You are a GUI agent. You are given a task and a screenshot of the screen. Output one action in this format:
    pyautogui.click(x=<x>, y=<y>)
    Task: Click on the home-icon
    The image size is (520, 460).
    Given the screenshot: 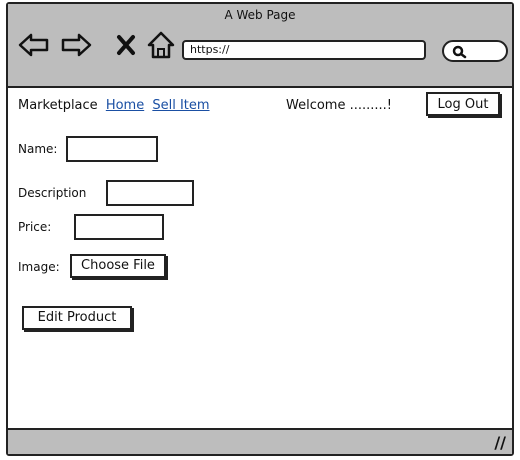 What is the action you would take?
    pyautogui.click(x=161, y=45)
    